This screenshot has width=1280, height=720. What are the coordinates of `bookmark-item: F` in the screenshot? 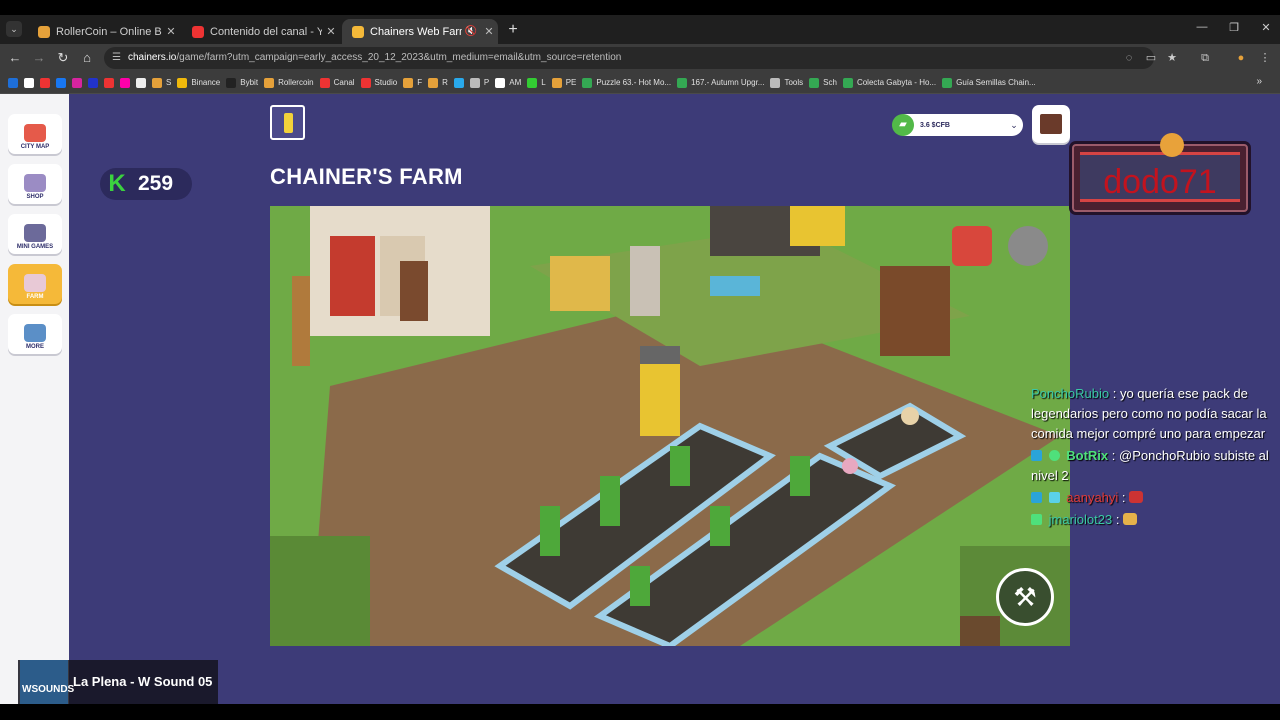 It's located at (412, 82).